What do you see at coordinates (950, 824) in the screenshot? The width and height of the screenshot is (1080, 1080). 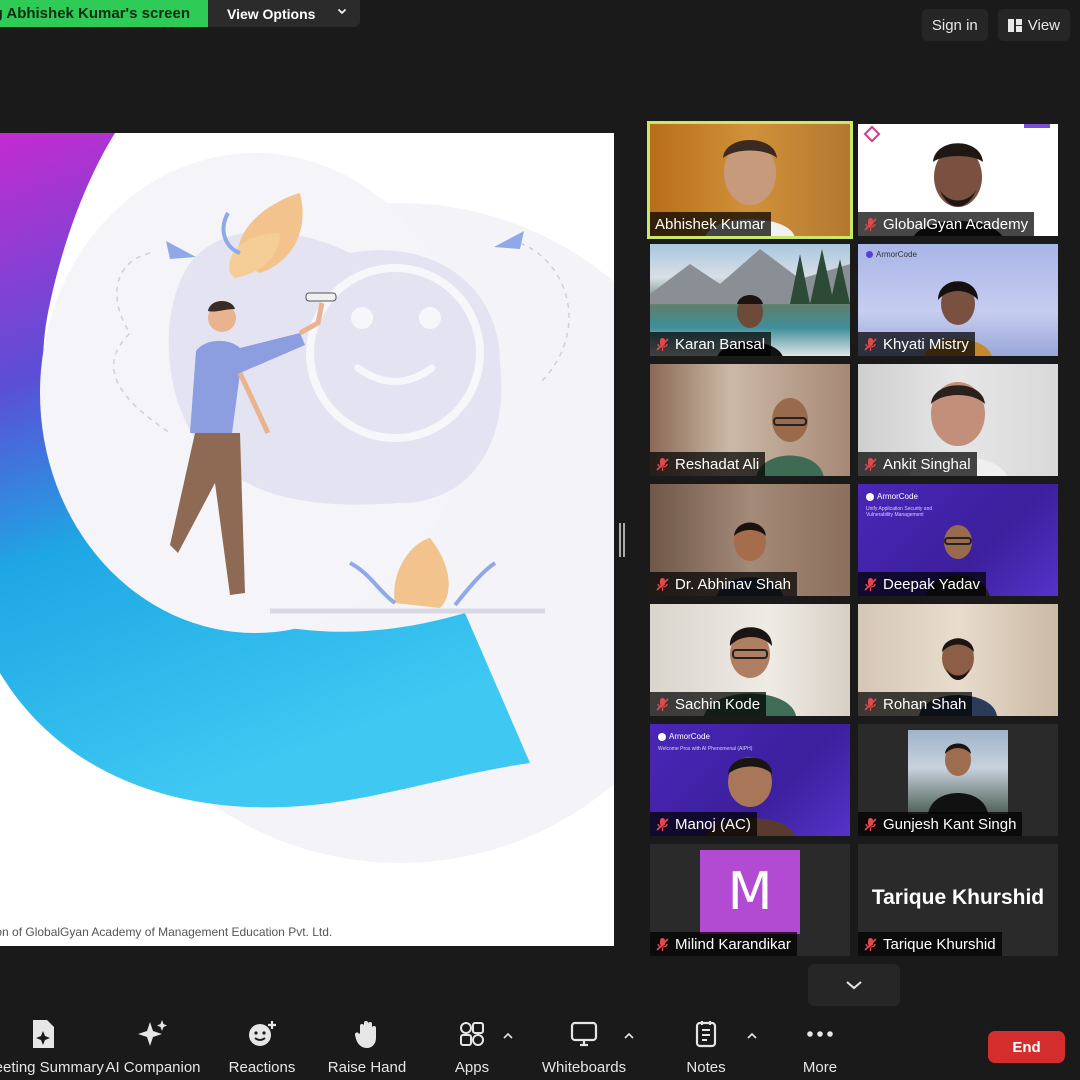 I see `participant-name: Gunjesh Kant Singh` at bounding box center [950, 824].